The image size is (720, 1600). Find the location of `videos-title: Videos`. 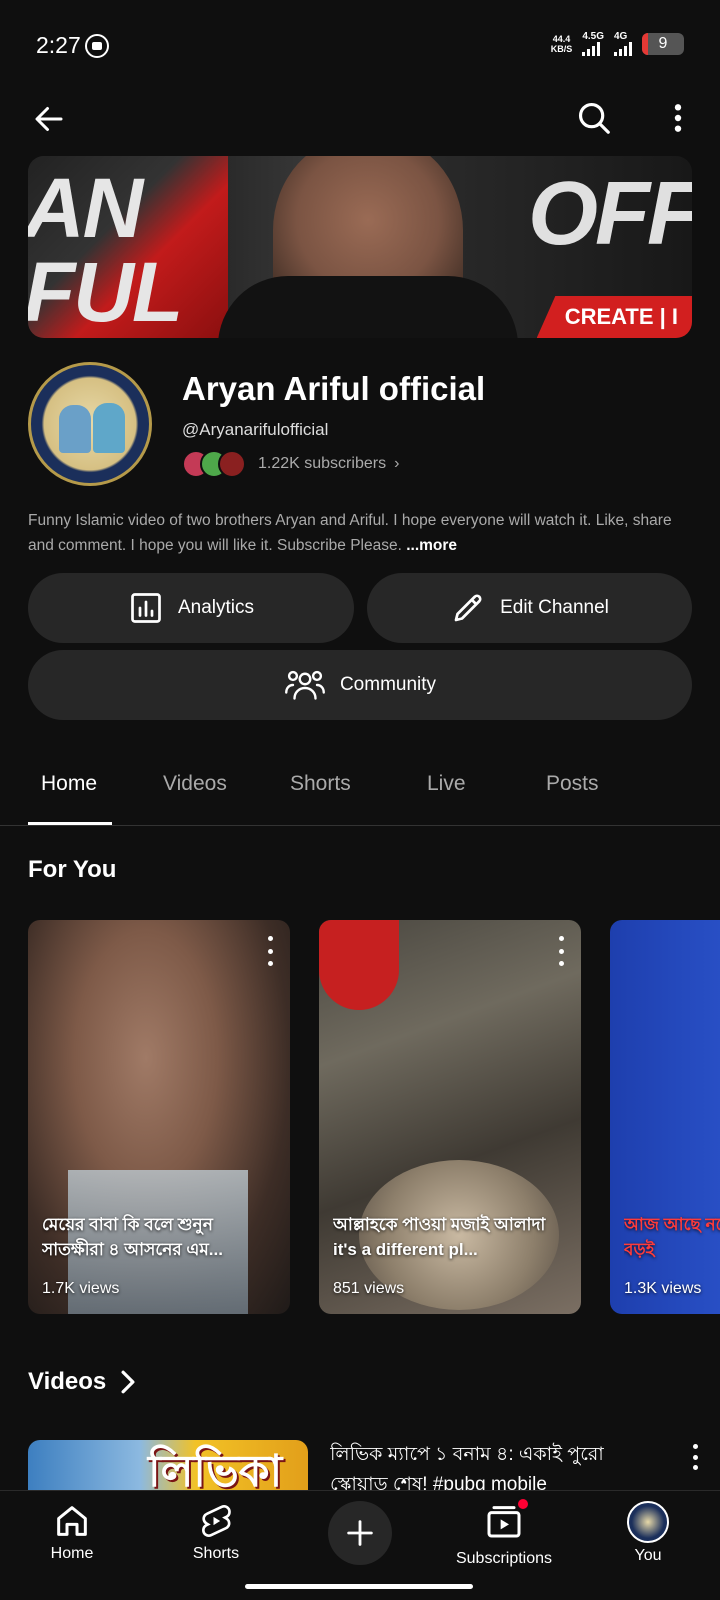

videos-title: Videos is located at coordinates (67, 1381).